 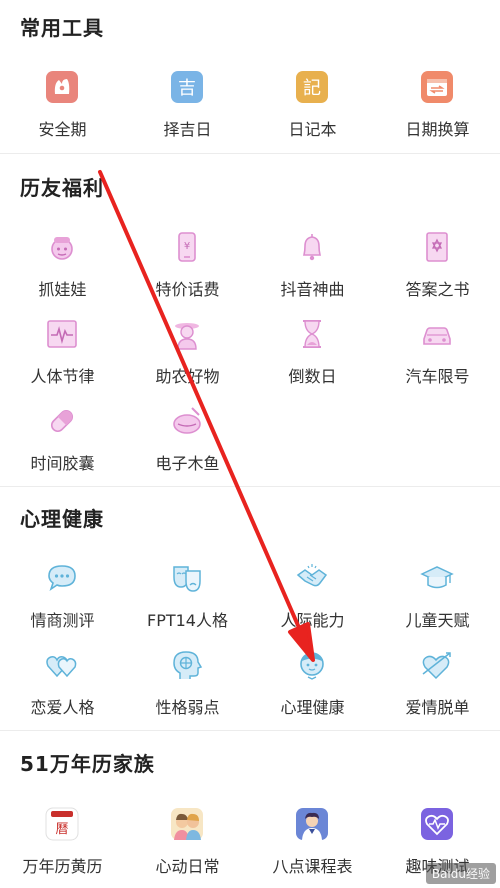 What do you see at coordinates (61, 829) in the screenshot?
I see `almanac-app-icon-text: 曆` at bounding box center [61, 829].